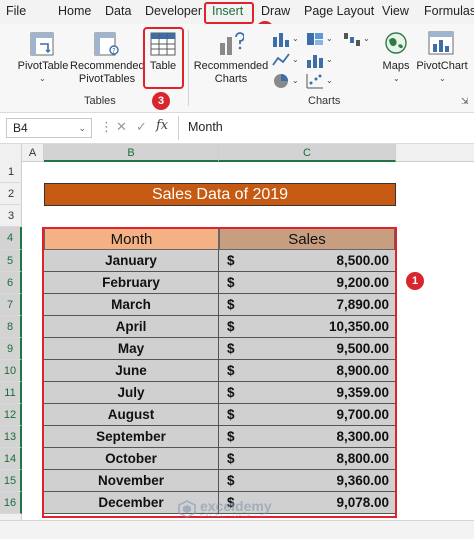 The width and height of the screenshot is (474, 539). I want to click on menu-home: Home, so click(74, 11).